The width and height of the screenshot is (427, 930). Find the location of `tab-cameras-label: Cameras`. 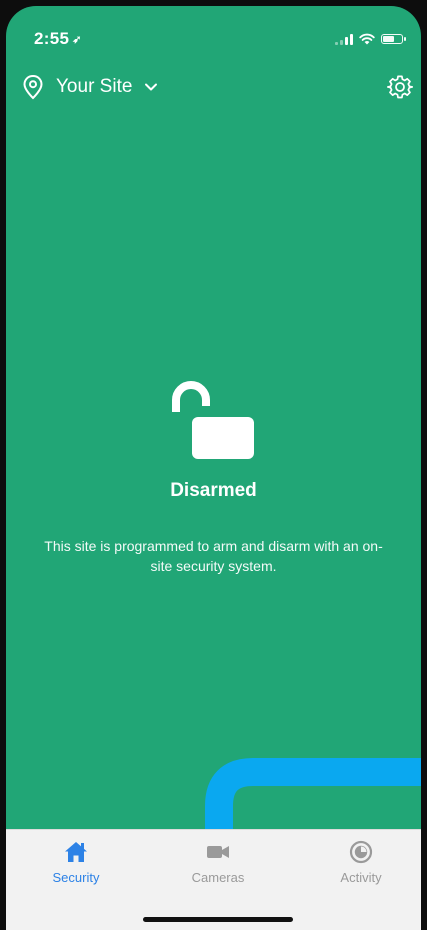

tab-cameras-label: Cameras is located at coordinates (218, 877).